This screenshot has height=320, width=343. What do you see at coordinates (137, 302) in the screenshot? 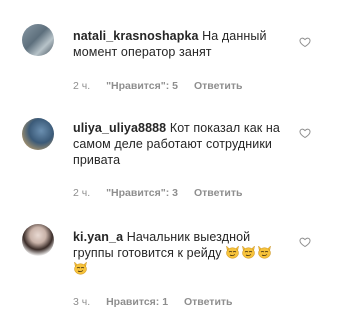
I see `comment-likes: Нравится: 1` at bounding box center [137, 302].